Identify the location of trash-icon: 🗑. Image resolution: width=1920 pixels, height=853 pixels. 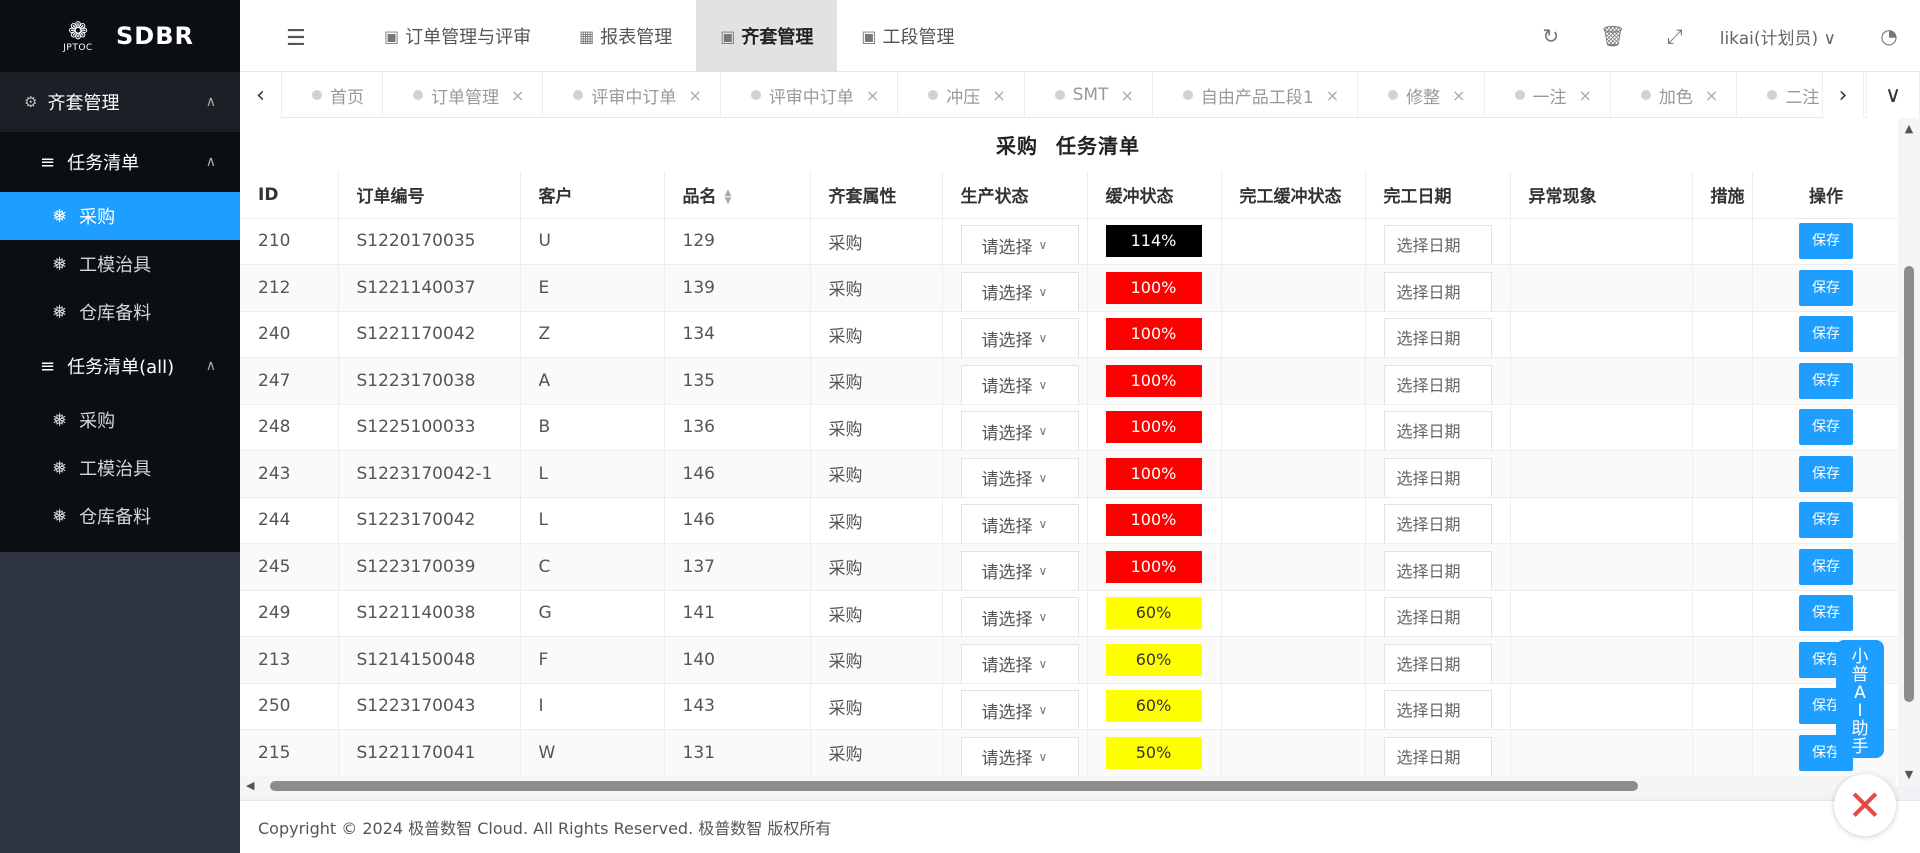
(1613, 36).